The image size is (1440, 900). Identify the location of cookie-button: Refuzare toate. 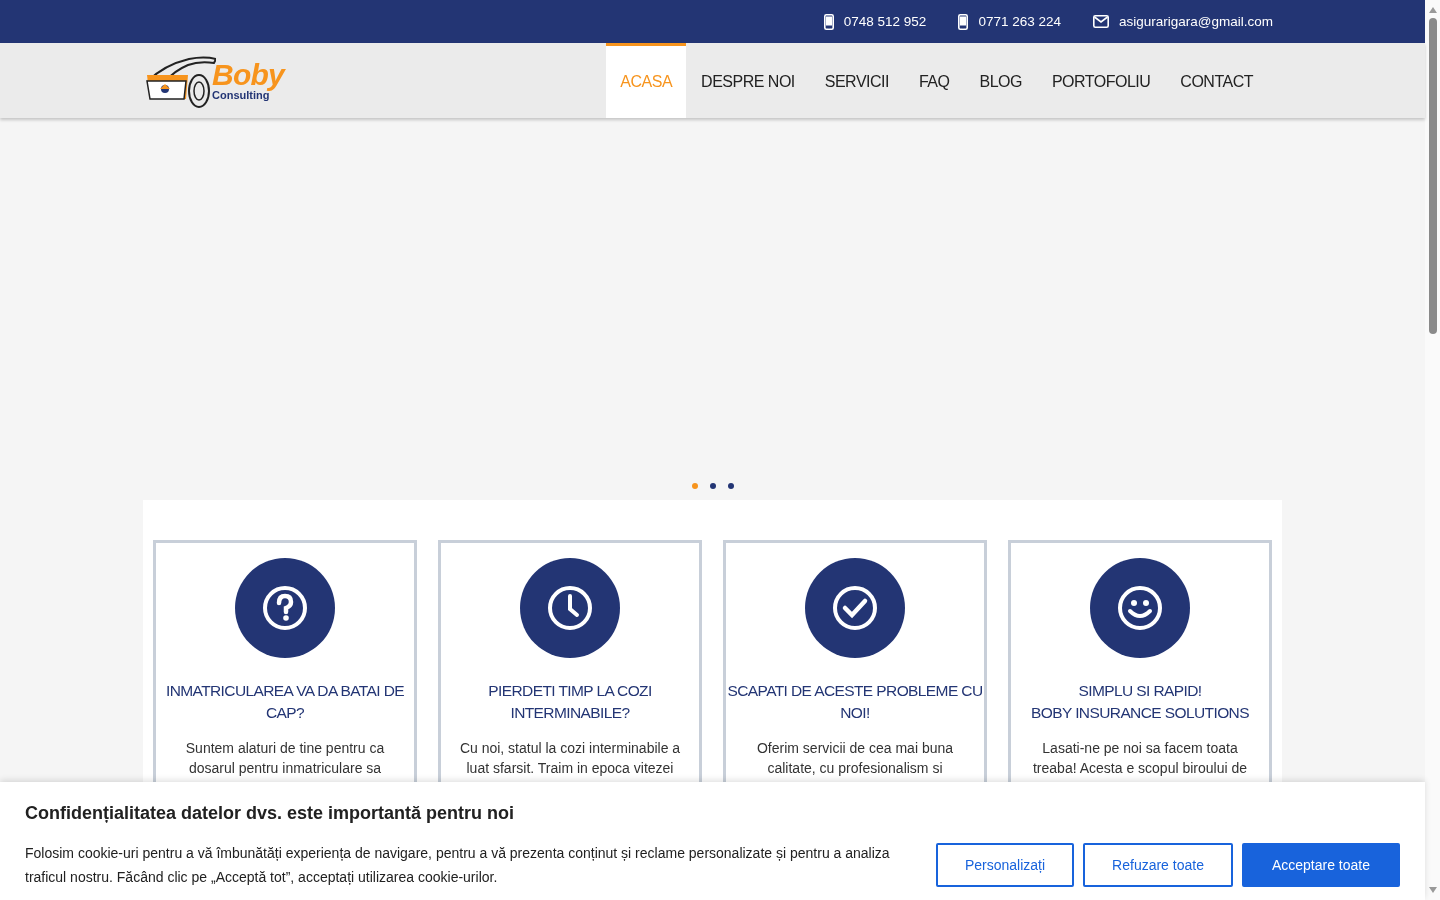
(1158, 865).